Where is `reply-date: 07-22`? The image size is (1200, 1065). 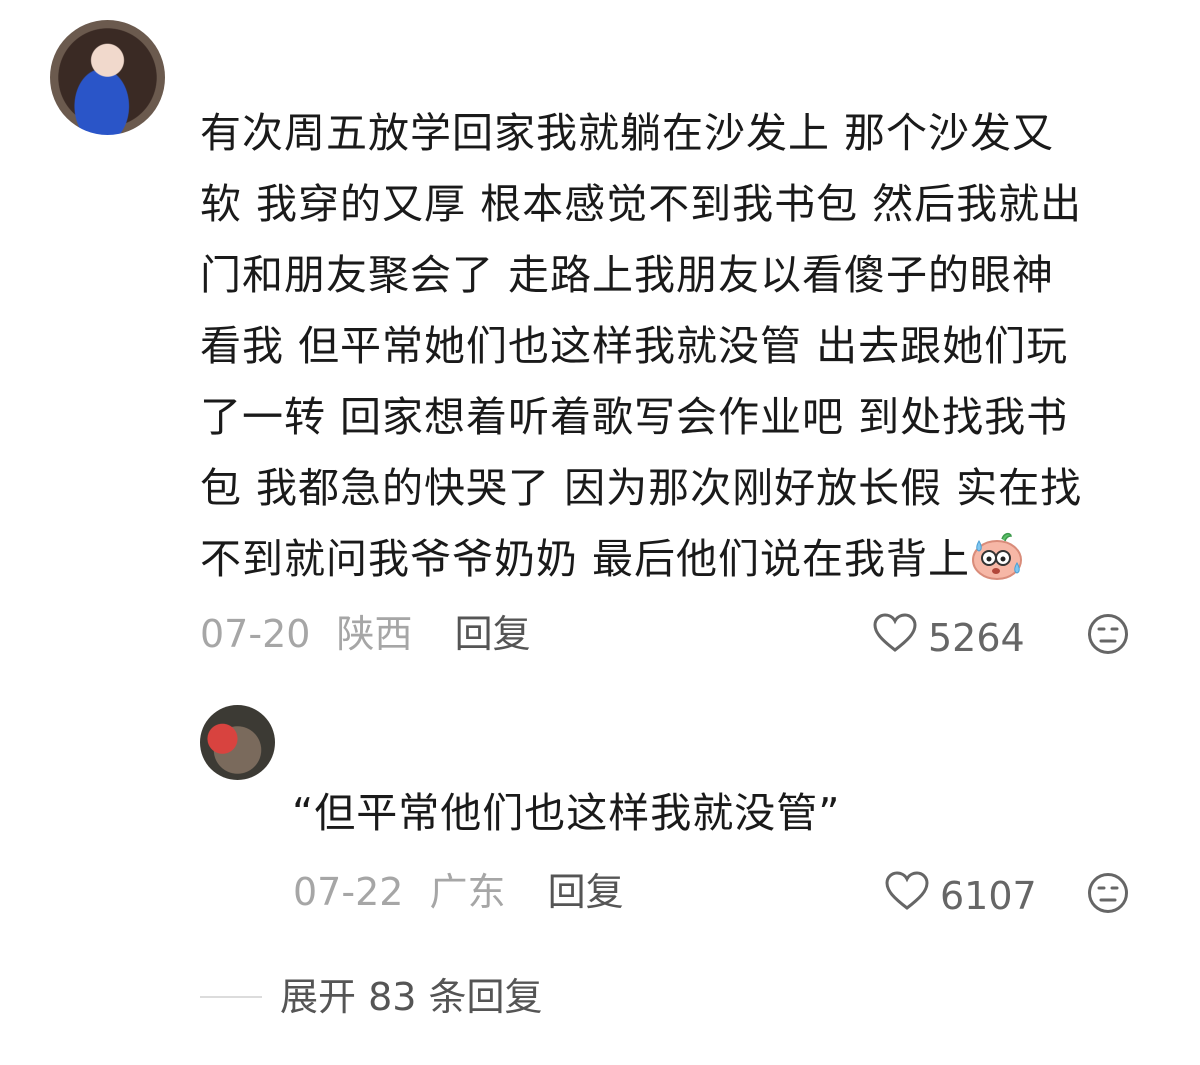 reply-date: 07-22 is located at coordinates (348, 892).